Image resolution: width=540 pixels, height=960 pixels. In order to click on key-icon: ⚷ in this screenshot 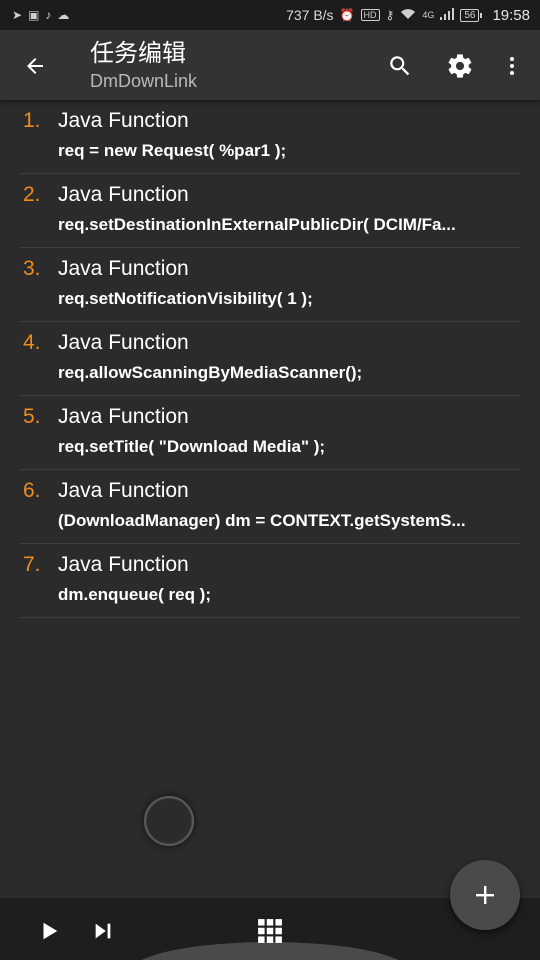, I will do `click(390, 15)`.